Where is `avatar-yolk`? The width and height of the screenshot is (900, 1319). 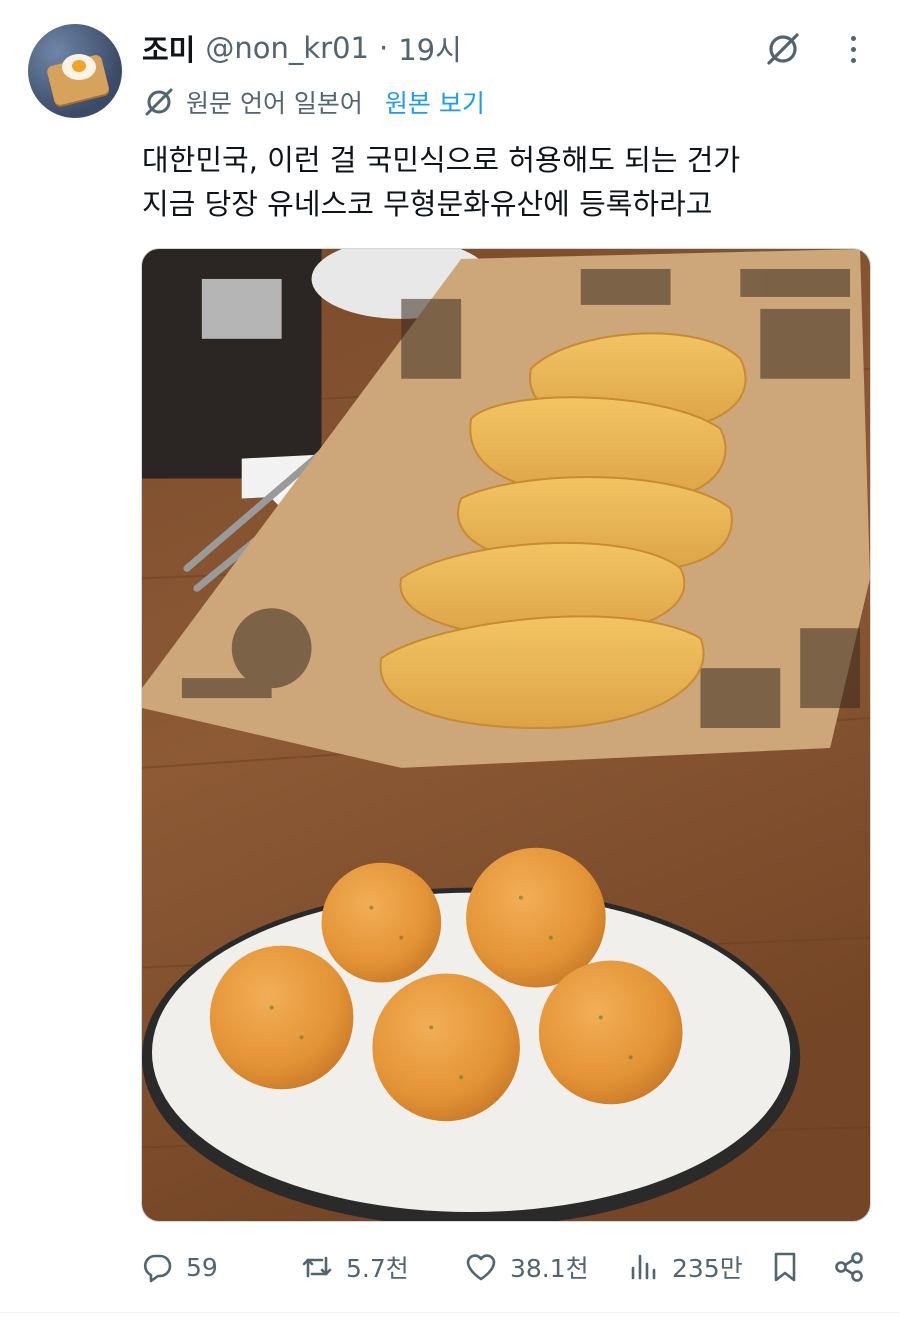 avatar-yolk is located at coordinates (79, 66).